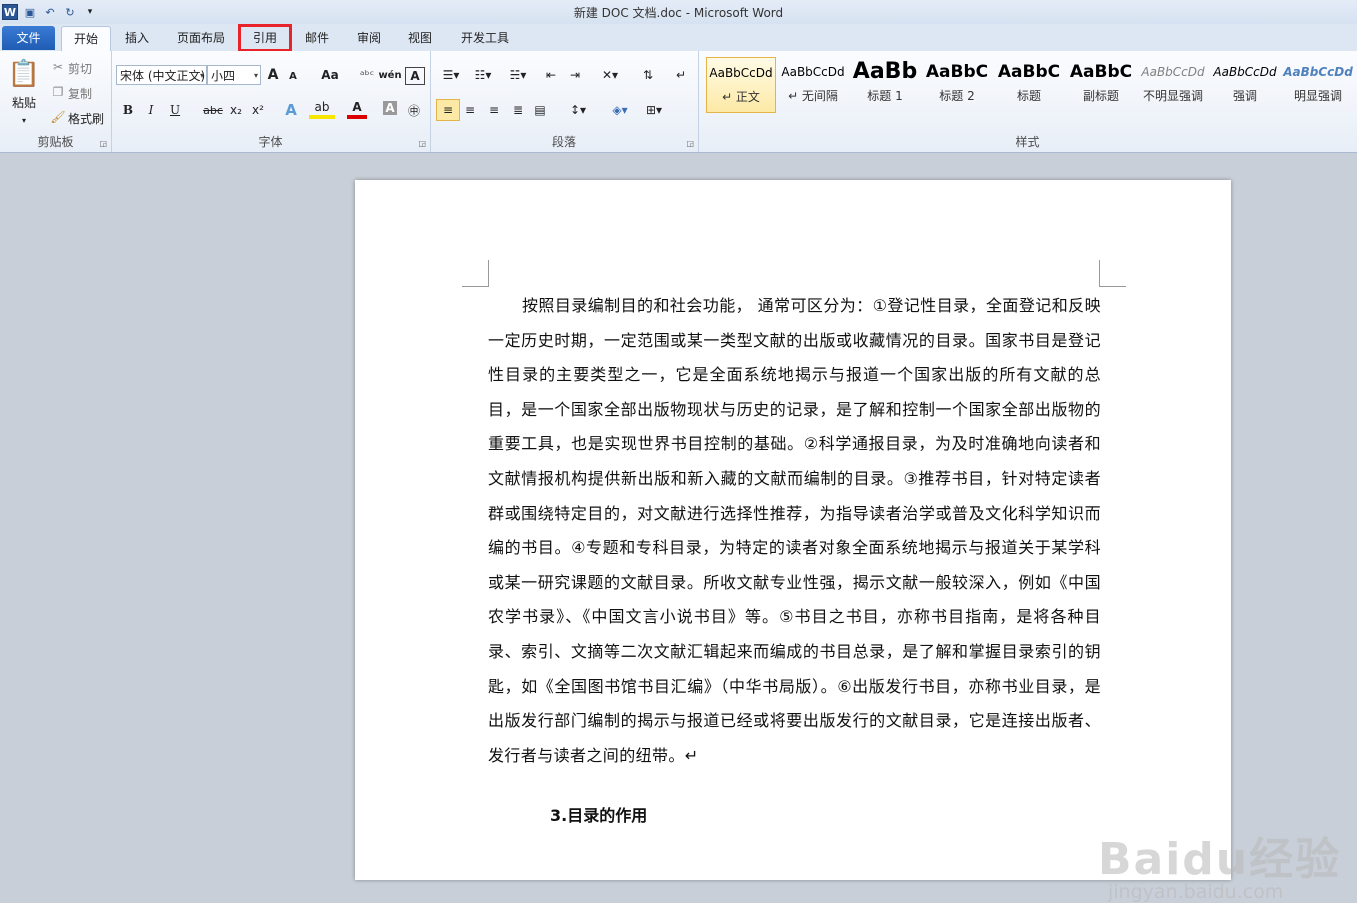 This screenshot has height=903, width=1357. Describe the element at coordinates (957, 85) in the screenshot. I see `style-heading-2: AaBbC 标题 2` at that location.